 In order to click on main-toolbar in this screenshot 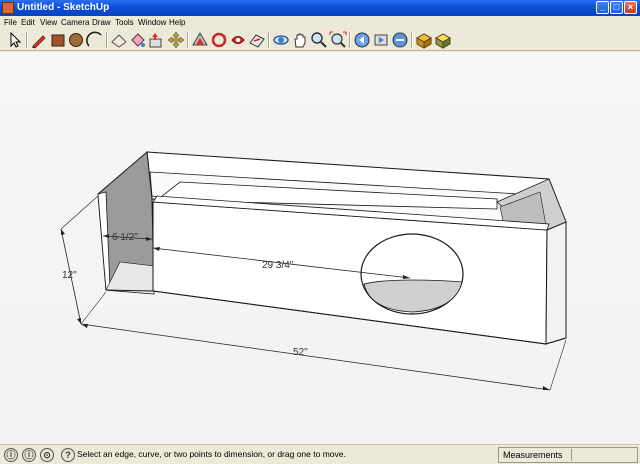, I will do `click(320, 40)`.